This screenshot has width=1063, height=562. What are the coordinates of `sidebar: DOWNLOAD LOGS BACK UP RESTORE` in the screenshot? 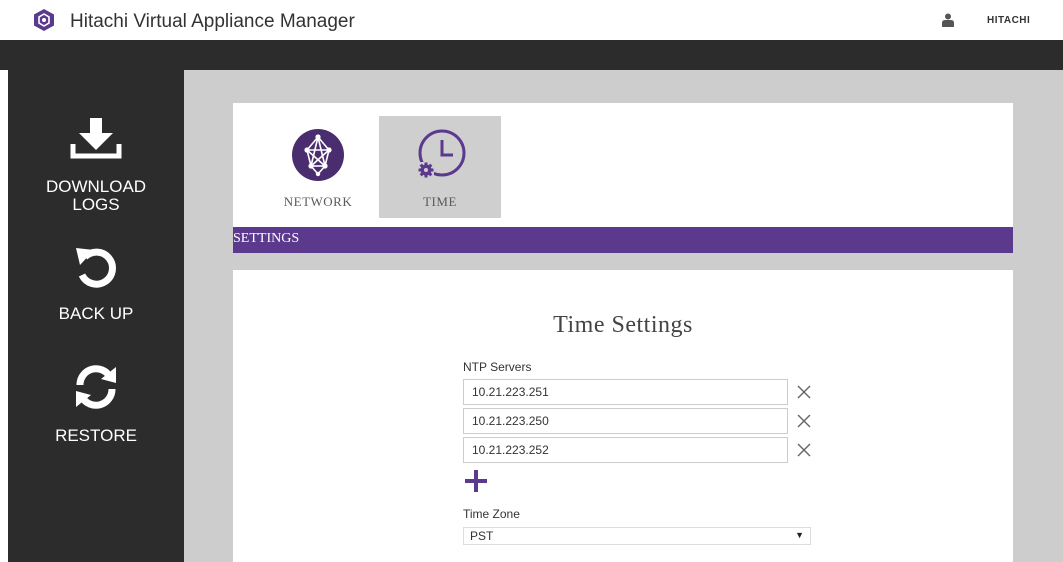 It's located at (96, 316).